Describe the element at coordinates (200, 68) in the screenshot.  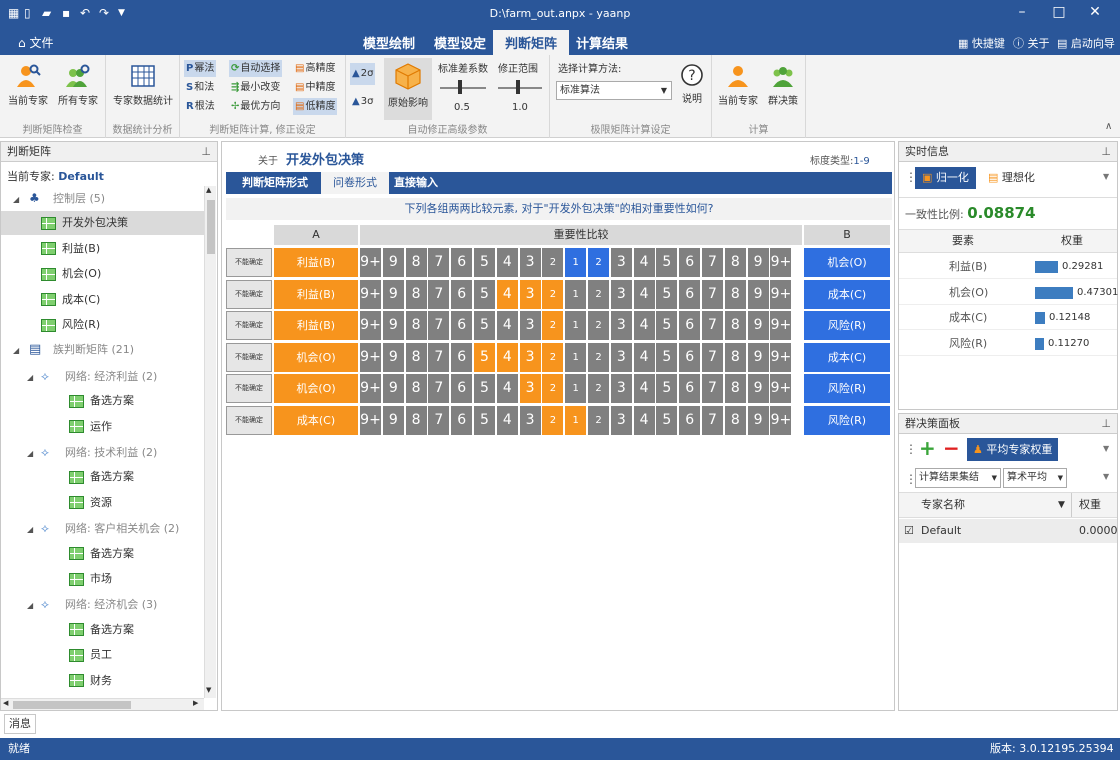
I see `power-method-toggle: P幂法` at that location.